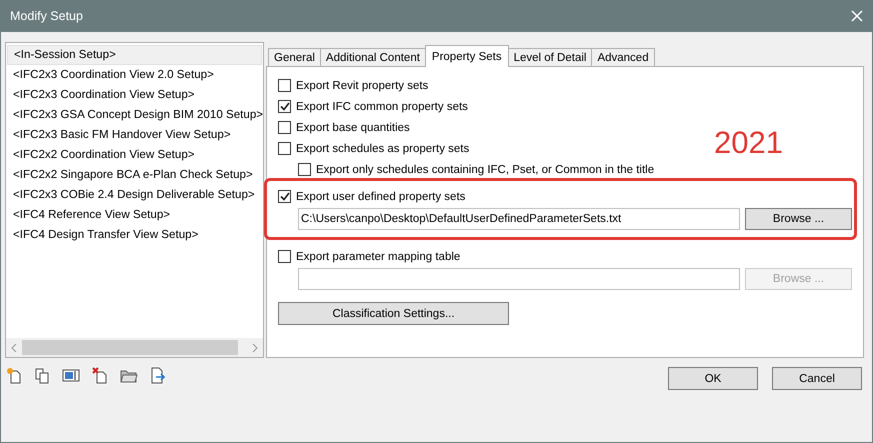 Image resolution: width=873 pixels, height=443 pixels. Describe the element at coordinates (362, 86) in the screenshot. I see `checkbox-label: Export Revit property sets` at that location.